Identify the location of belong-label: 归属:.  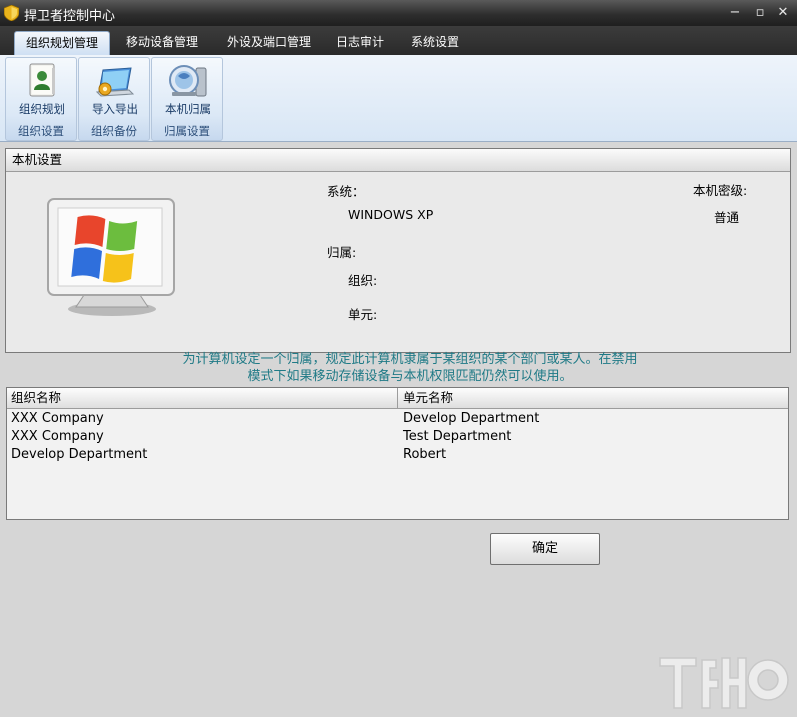
(342, 252).